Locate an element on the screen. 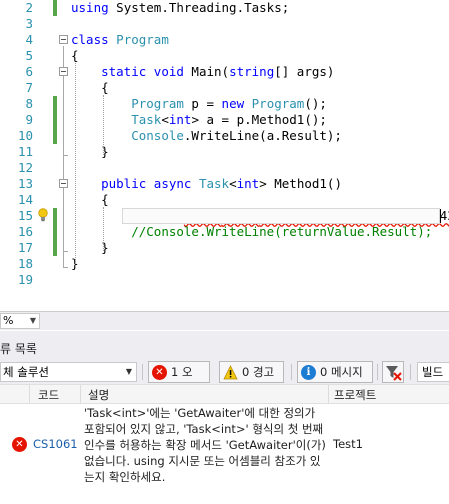 This screenshot has width=449, height=504. code-text: public async Task<int> Method1() is located at coordinates (206, 184).